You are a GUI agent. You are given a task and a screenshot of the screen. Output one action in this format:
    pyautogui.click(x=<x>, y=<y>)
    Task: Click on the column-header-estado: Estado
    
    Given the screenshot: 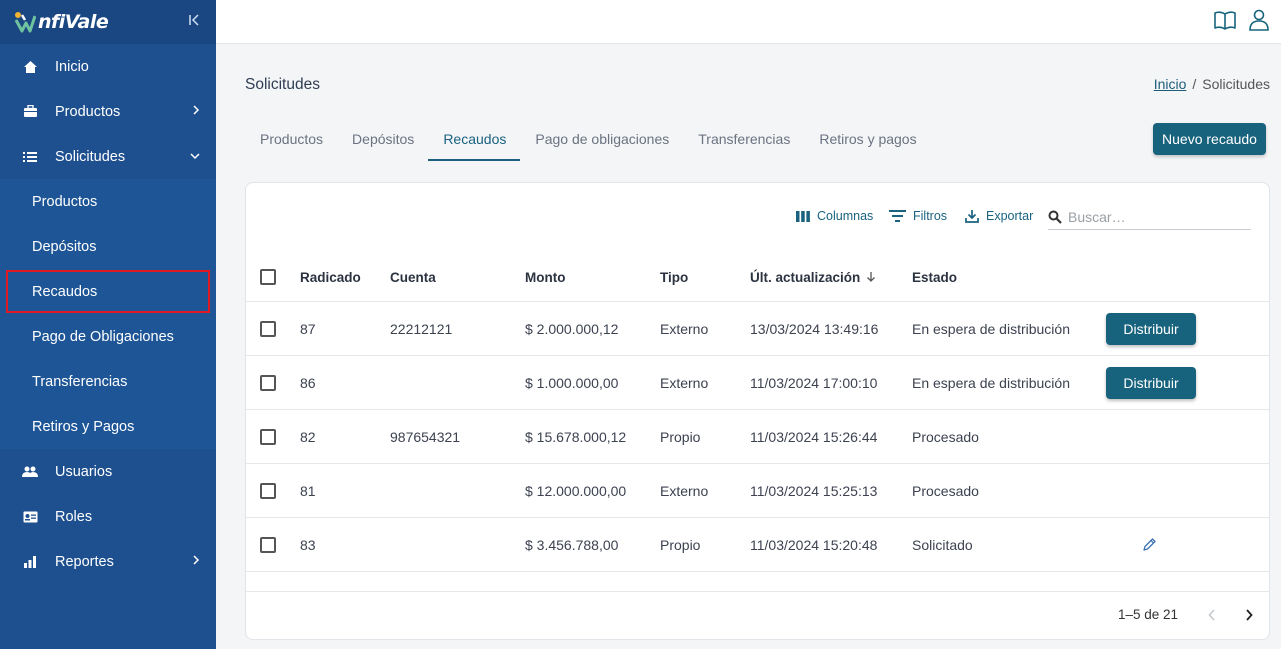 What is the action you would take?
    pyautogui.click(x=934, y=277)
    